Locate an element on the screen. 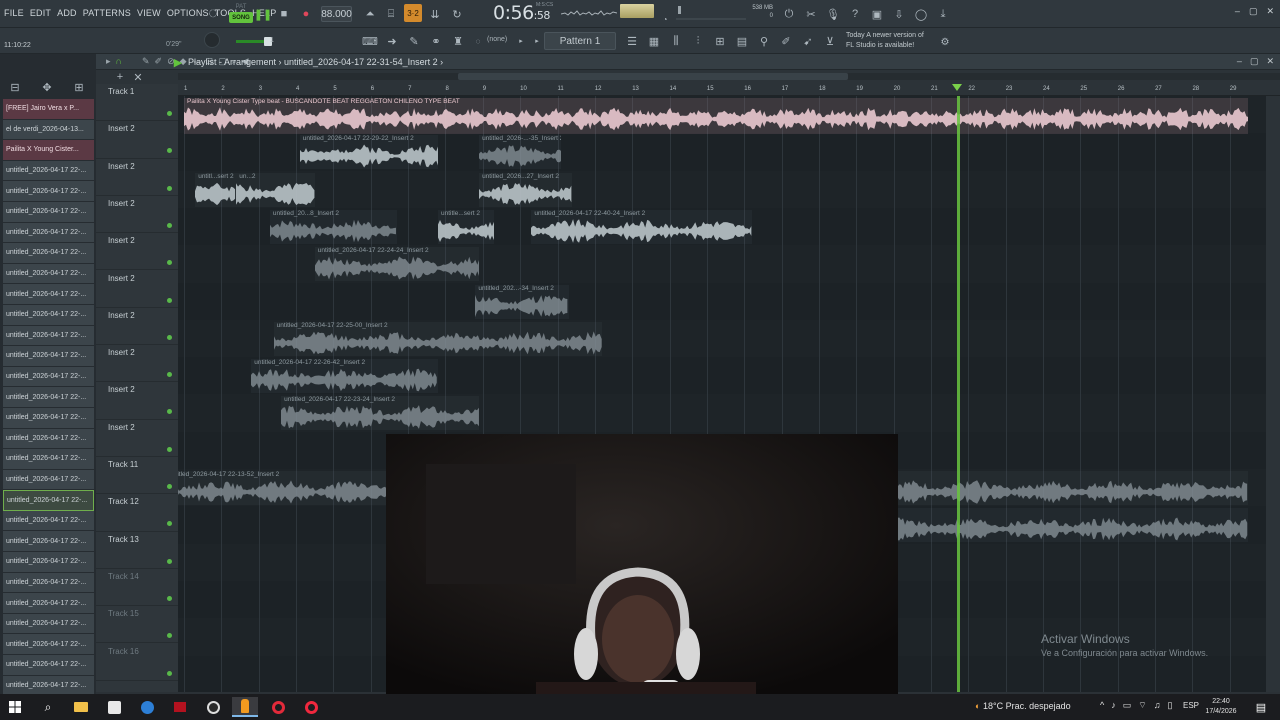  audio-clip: untitled_2026-04-17 22-26-42_Insert 2 is located at coordinates (344, 376).